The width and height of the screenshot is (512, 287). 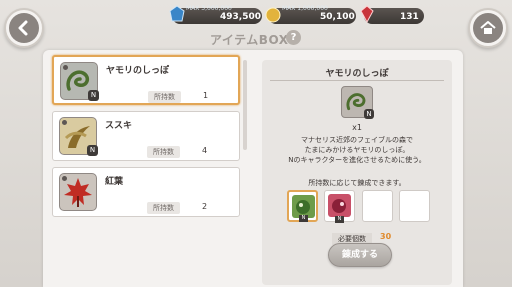 I want to click on gold-nugget-icon, so click(x=273, y=15).